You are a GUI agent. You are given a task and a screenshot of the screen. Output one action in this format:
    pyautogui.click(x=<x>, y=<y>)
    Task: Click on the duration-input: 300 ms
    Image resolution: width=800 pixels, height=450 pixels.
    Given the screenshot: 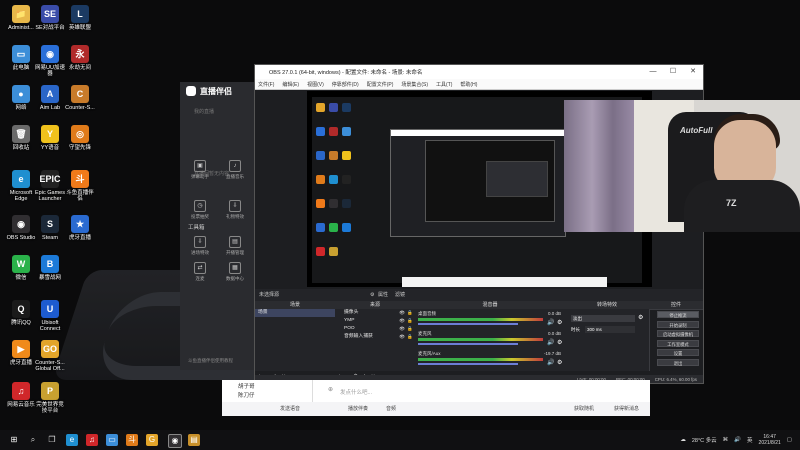 What is the action you would take?
    pyautogui.click(x=610, y=329)
    